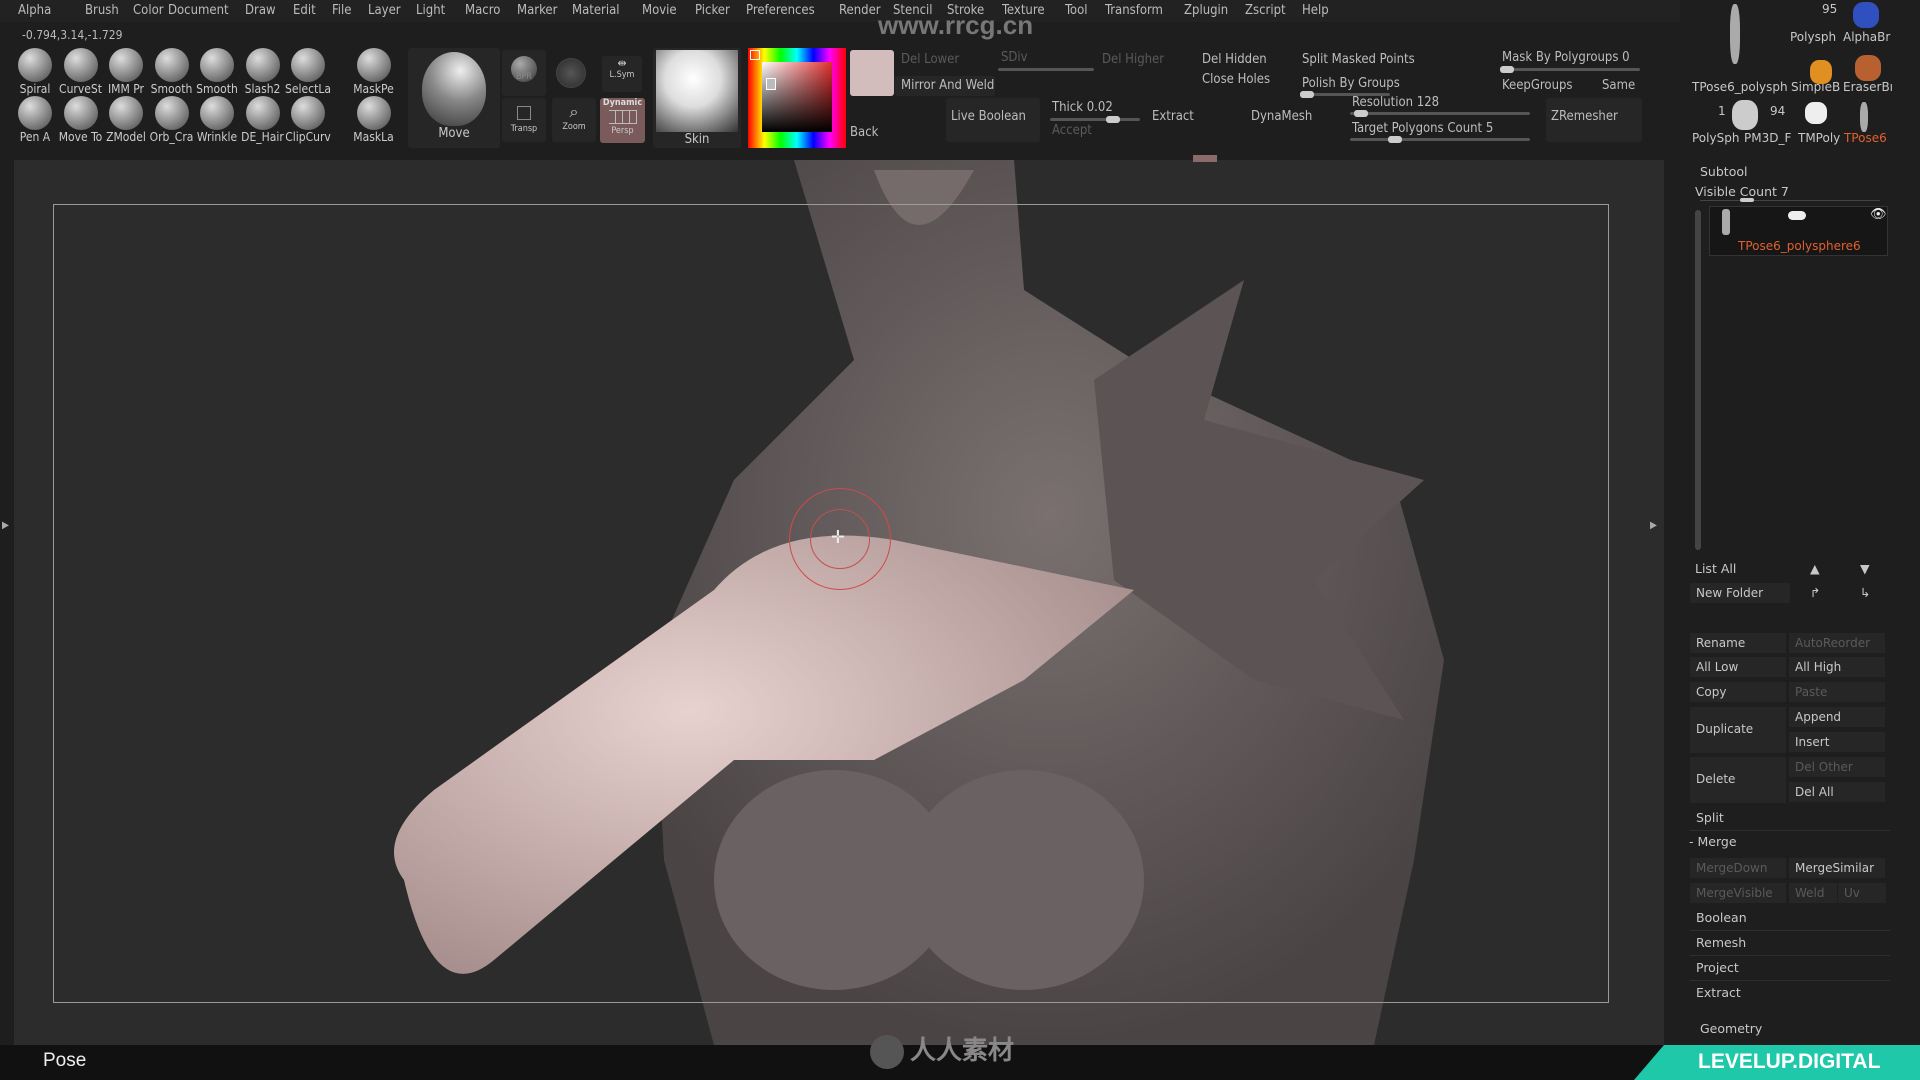  Describe the element at coordinates (1837, 692) in the screenshot. I see `paste-button: Paste` at that location.